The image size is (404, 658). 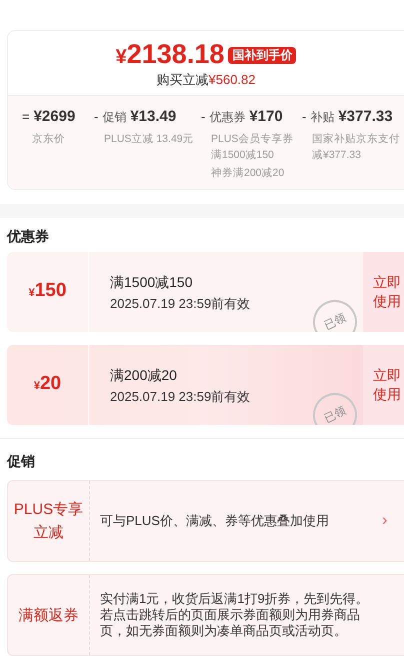 I want to click on breakdown-note: PLUS立减 13.49元, so click(x=149, y=139).